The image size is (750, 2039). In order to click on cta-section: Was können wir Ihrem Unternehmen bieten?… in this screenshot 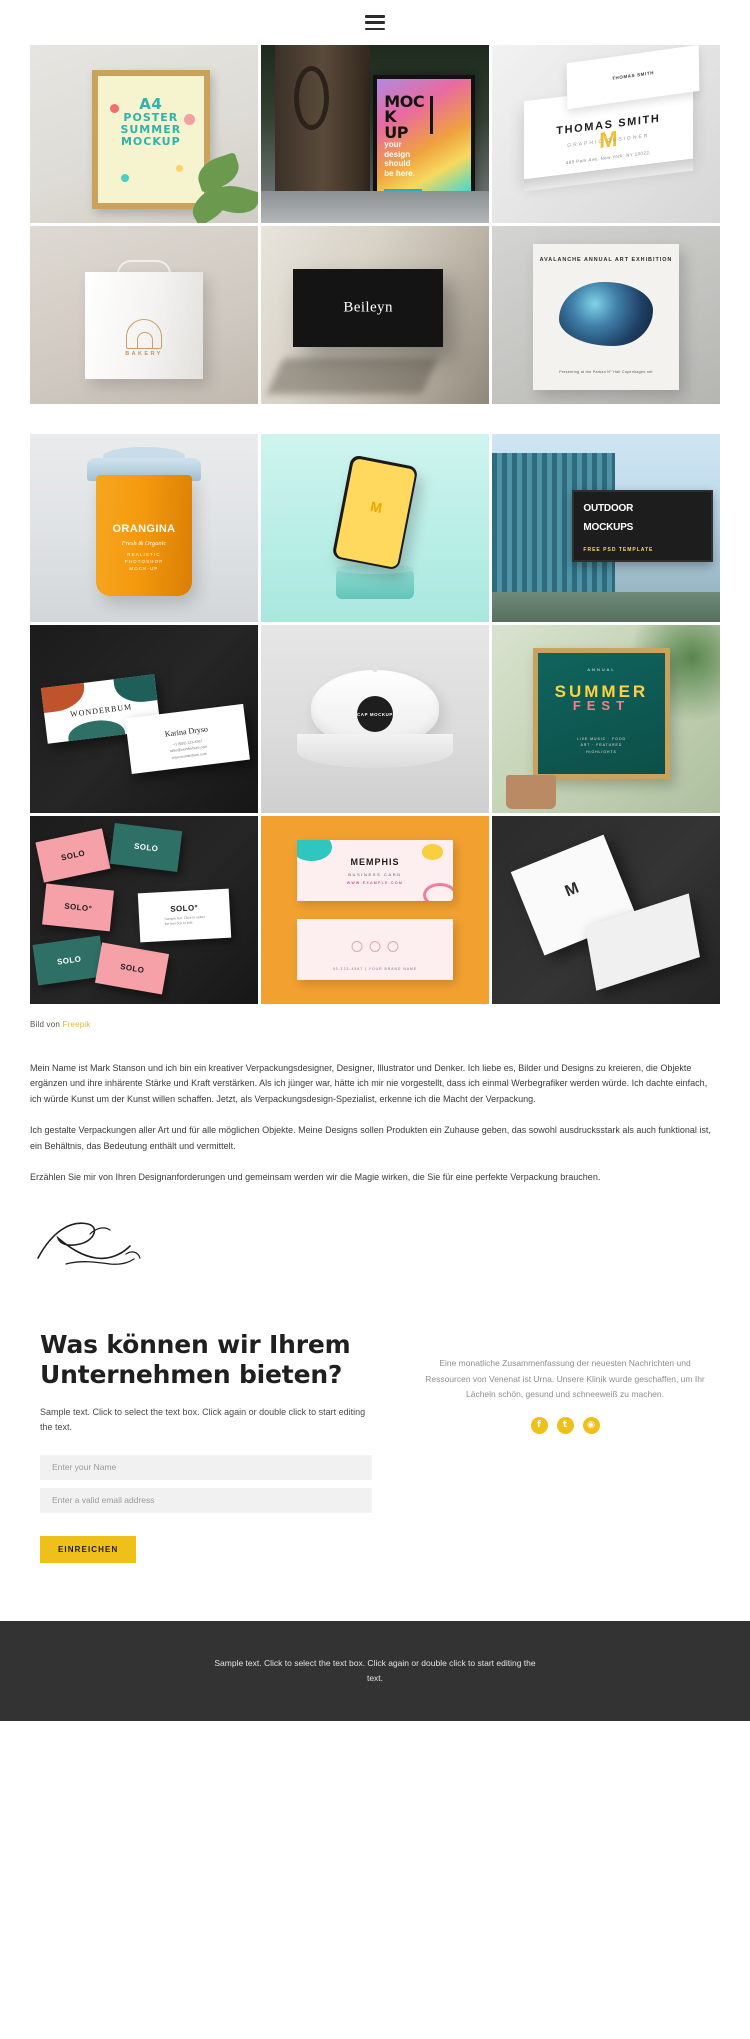, I will do `click(375, 1418)`.